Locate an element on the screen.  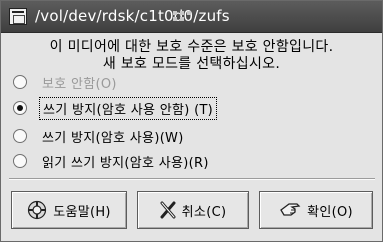
radio-no-protection is located at coordinates (20, 82).